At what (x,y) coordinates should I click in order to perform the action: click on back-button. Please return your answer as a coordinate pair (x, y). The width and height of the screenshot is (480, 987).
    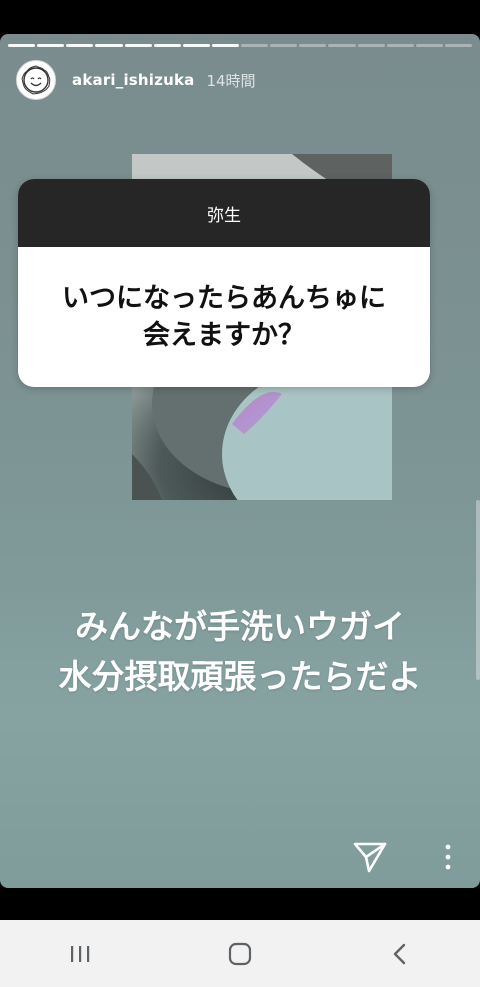
    Looking at the image, I should click on (400, 954).